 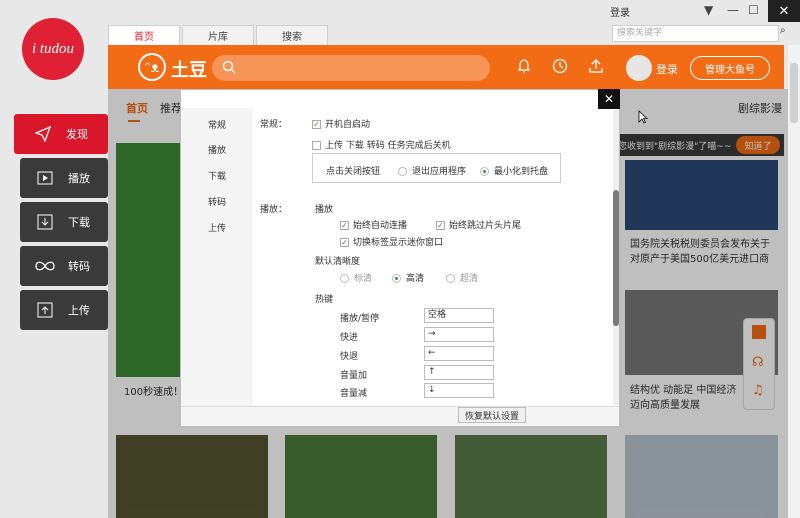 I want to click on radio-label: 高清, so click(x=415, y=279).